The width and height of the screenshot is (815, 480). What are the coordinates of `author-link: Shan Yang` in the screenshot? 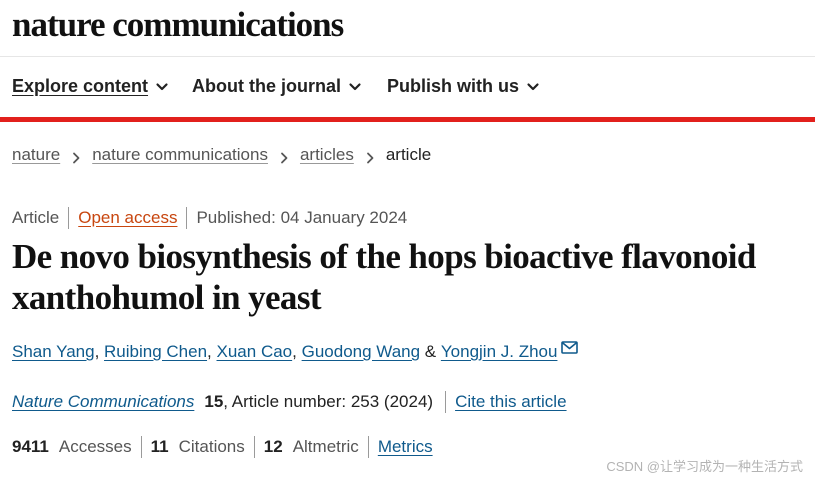 It's located at (53, 352).